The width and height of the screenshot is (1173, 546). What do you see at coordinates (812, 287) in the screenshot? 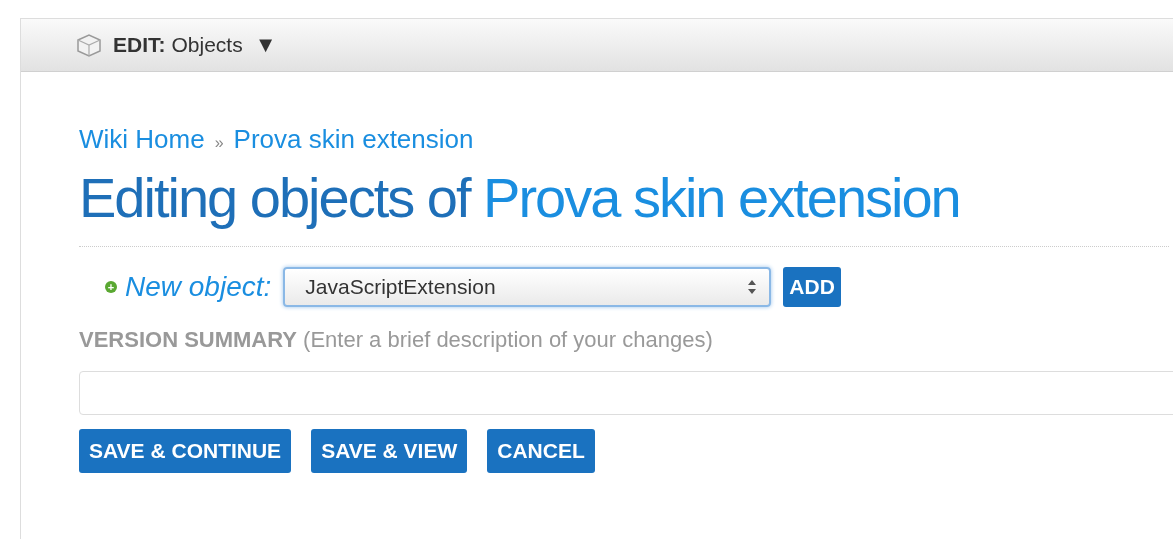
I see `add-button: ADD` at bounding box center [812, 287].